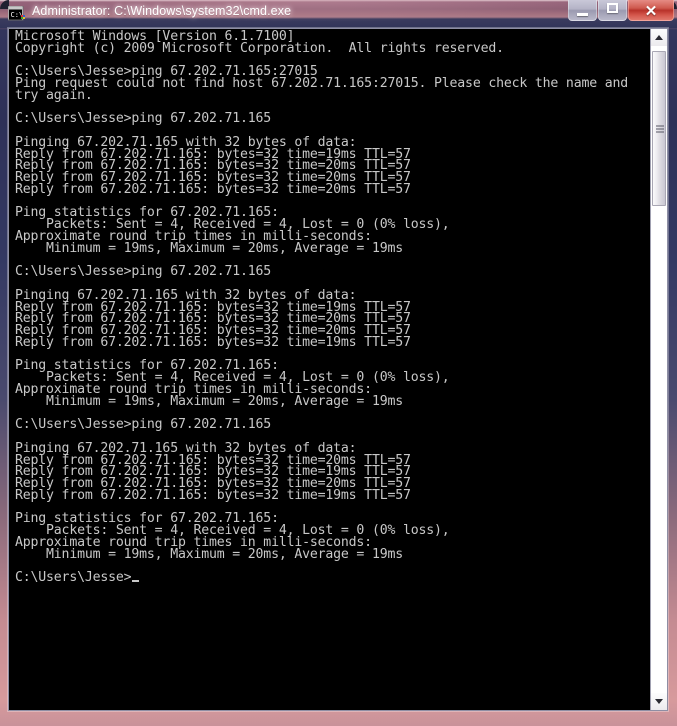  Describe the element at coordinates (582, 14) in the screenshot. I see `minimize-icon` at that location.